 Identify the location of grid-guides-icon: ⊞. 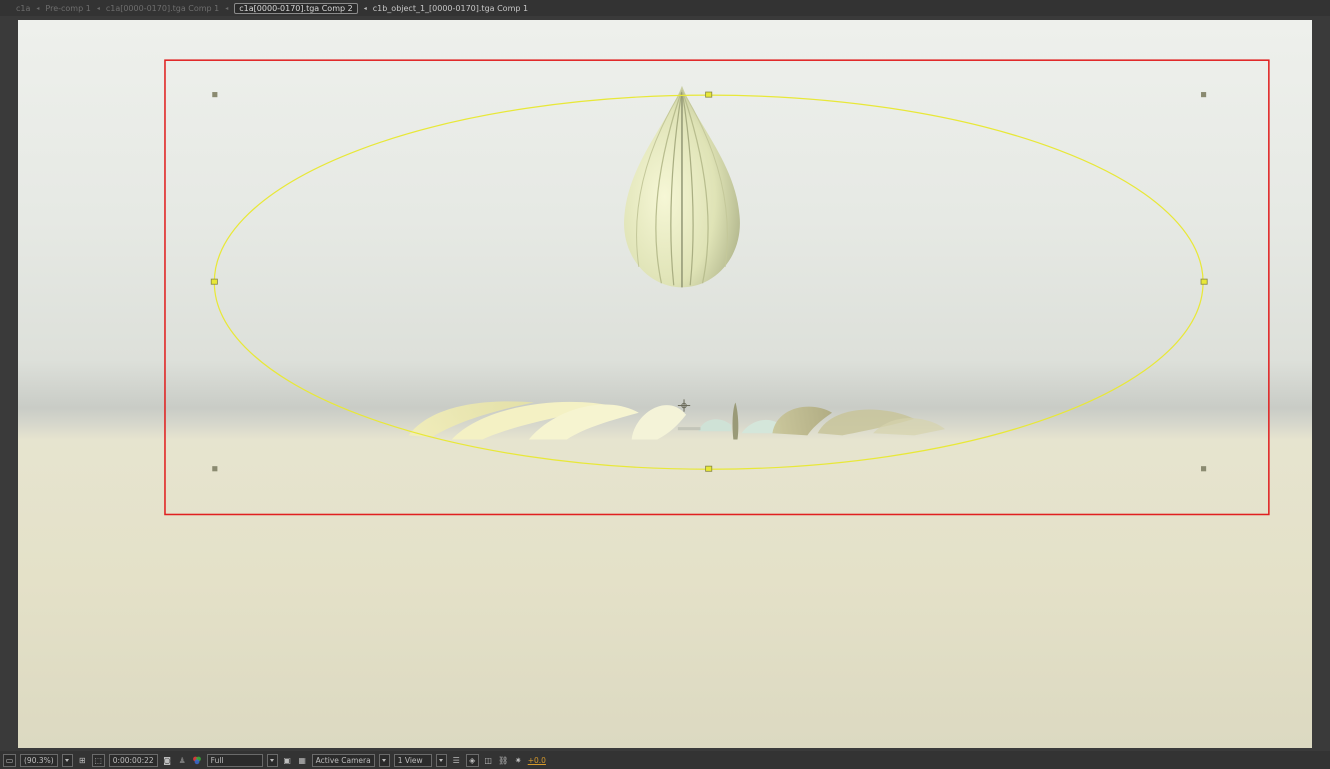
(82, 760).